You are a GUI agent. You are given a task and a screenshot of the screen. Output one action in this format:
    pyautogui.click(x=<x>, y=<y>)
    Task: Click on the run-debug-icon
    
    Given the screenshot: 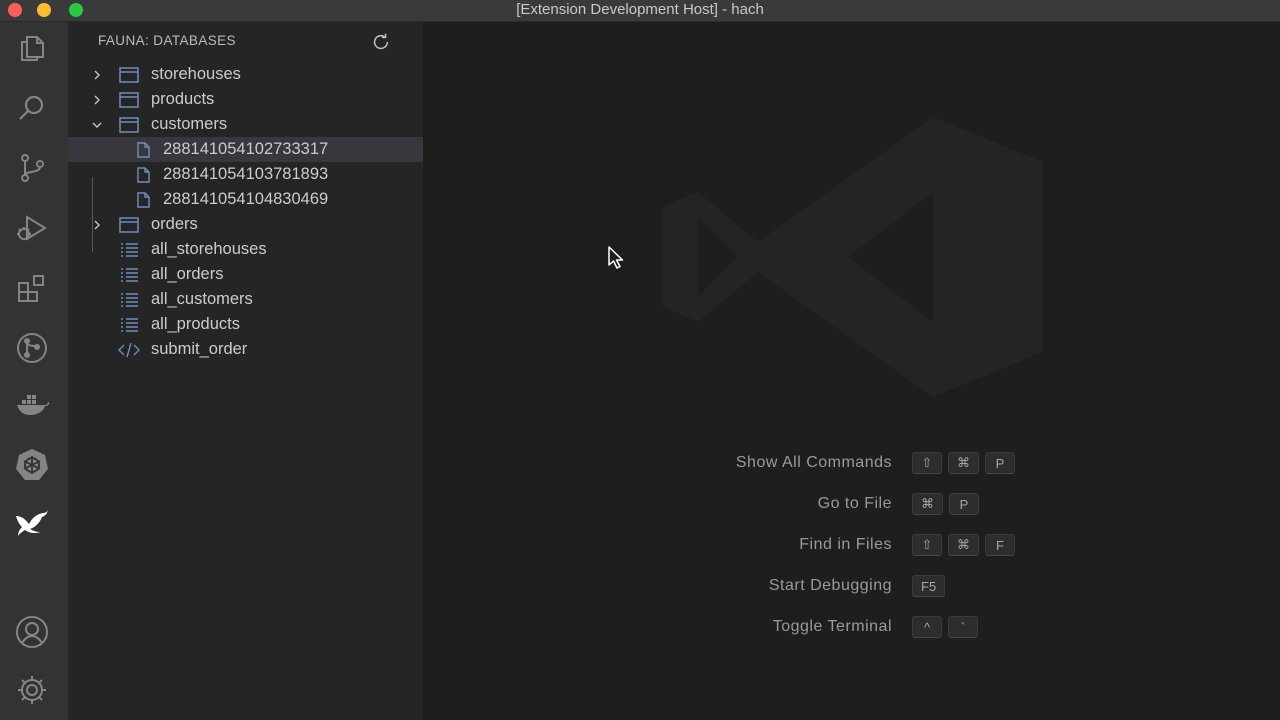 What is the action you would take?
    pyautogui.click(x=32, y=228)
    